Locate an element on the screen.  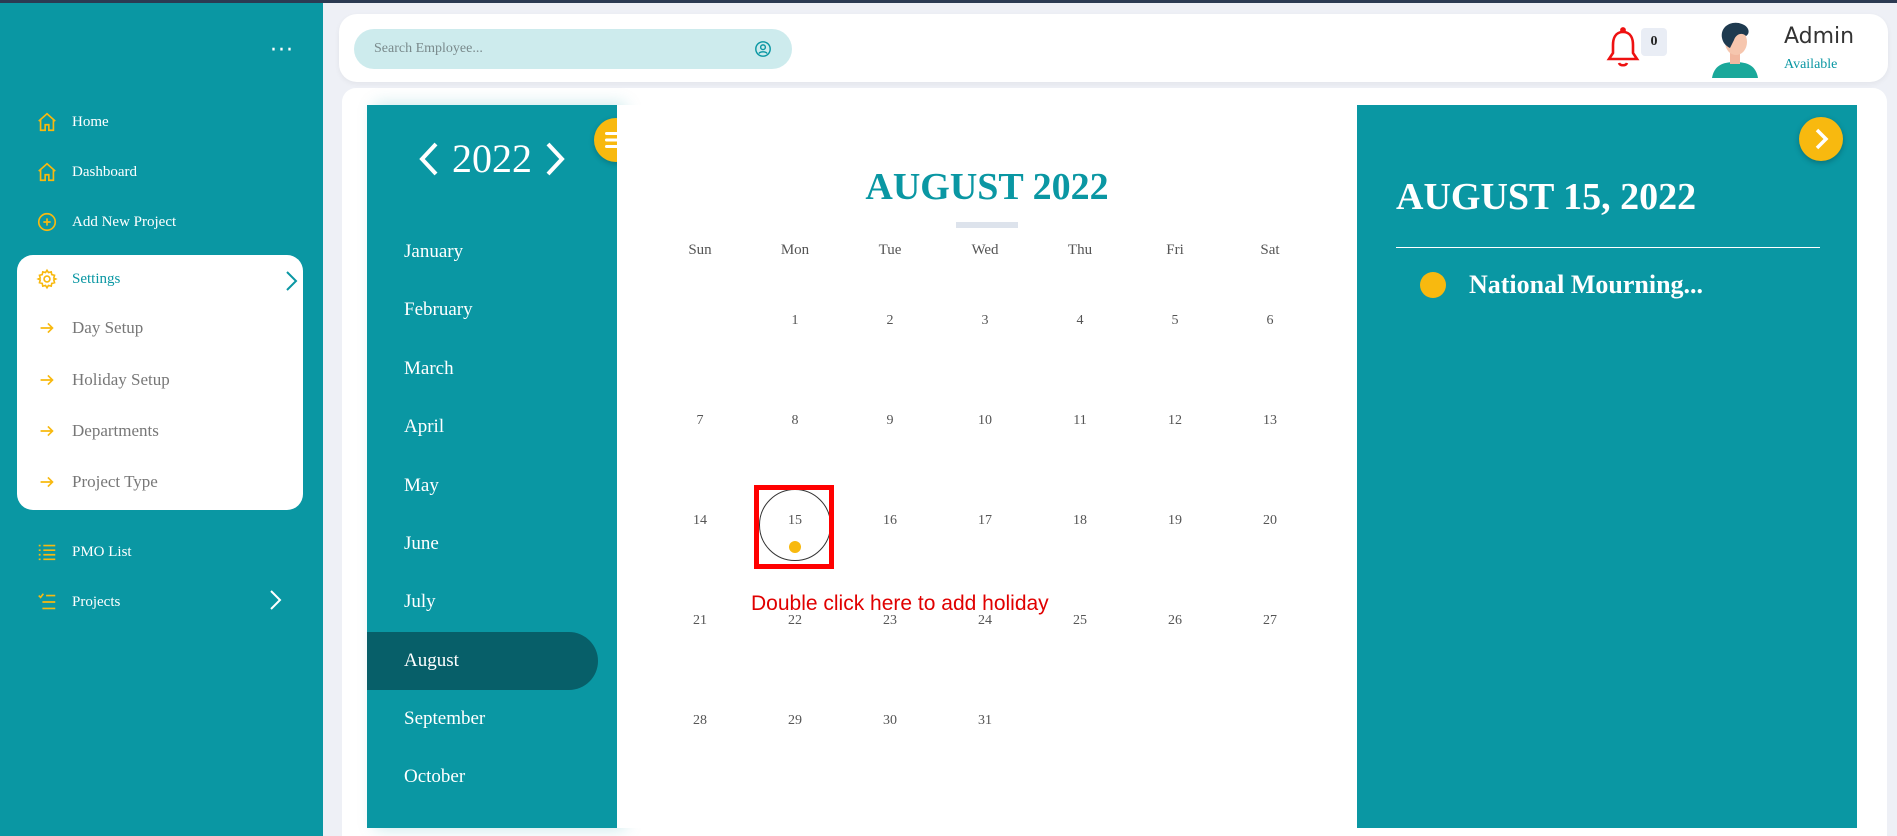
sidebar-item-settings: Settings is located at coordinates (167, 279).